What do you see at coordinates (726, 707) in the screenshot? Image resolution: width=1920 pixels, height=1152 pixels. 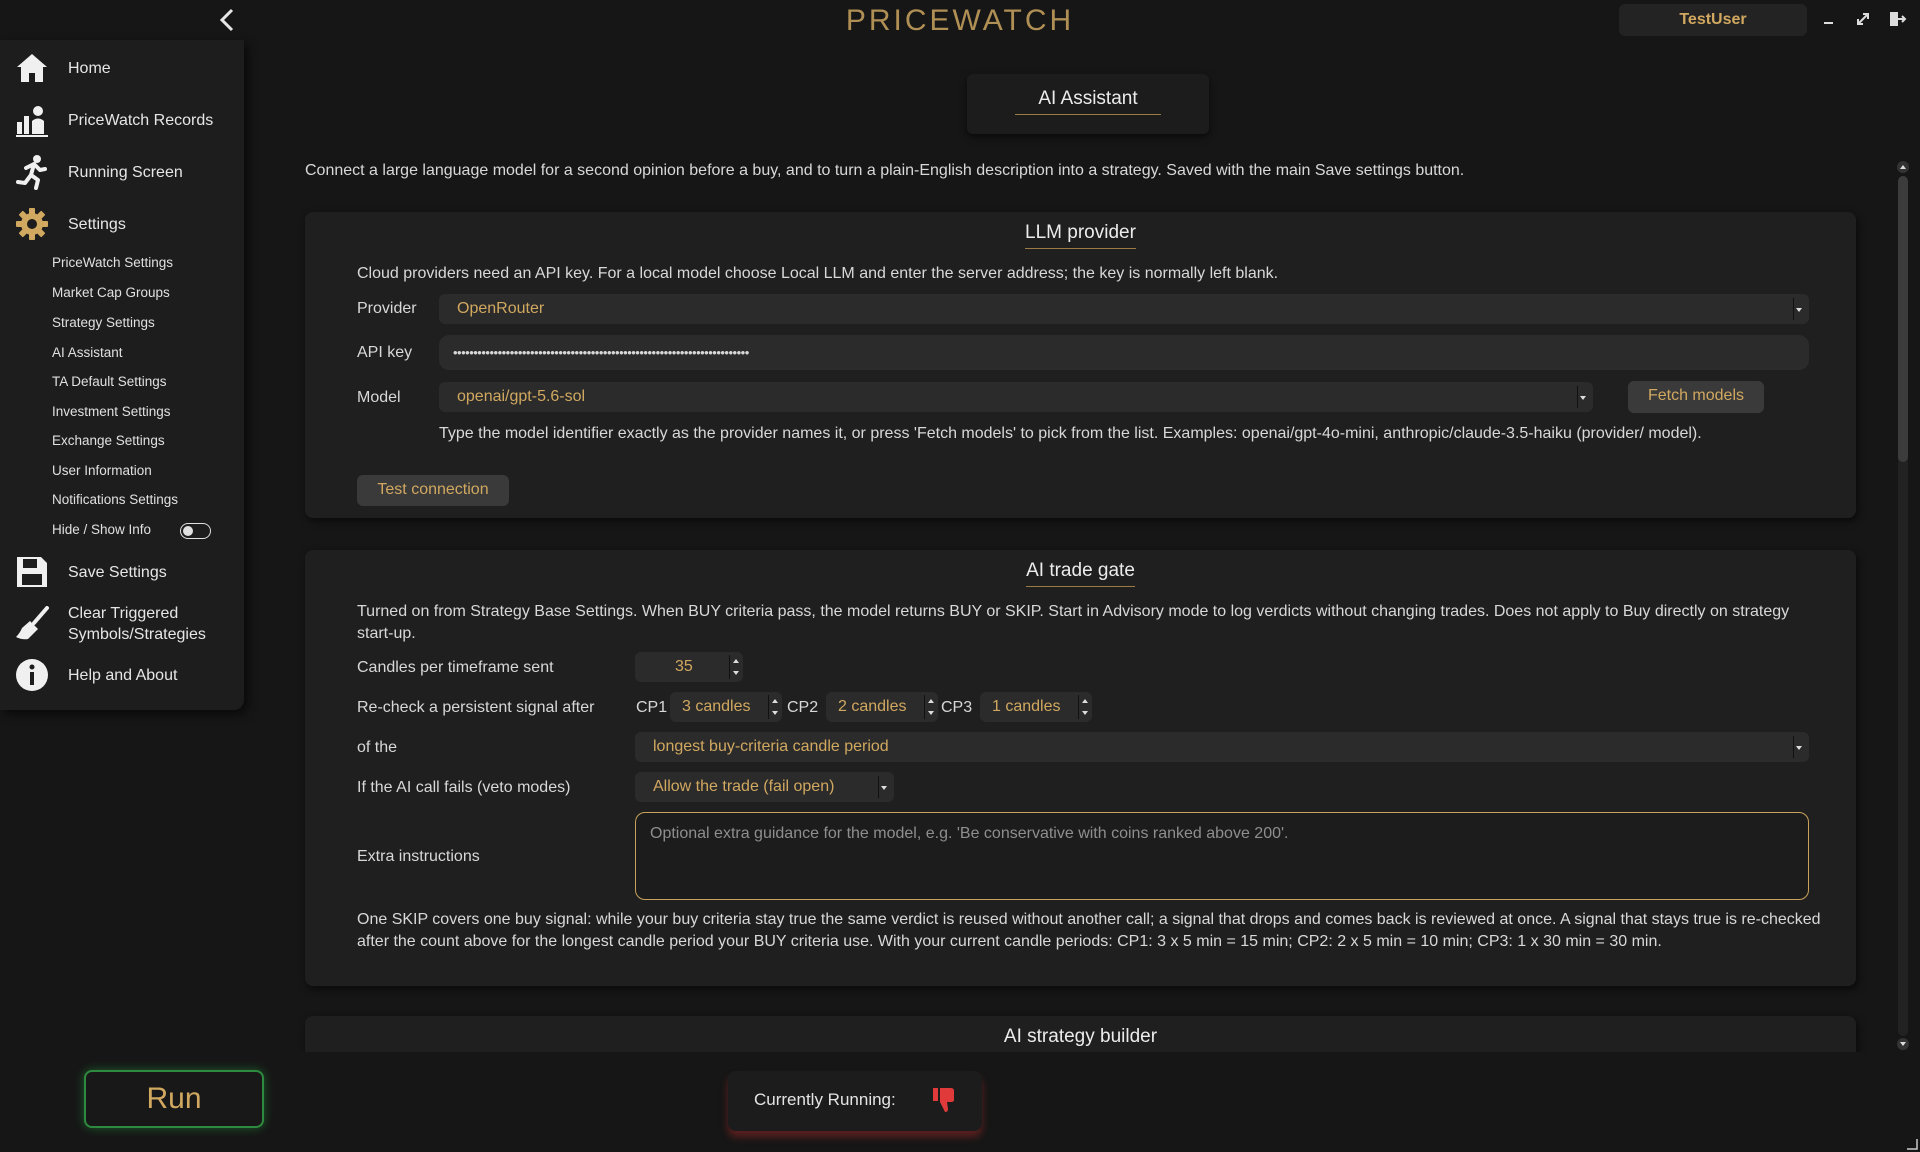 I see `cp1-spinbox: 3 candles` at bounding box center [726, 707].